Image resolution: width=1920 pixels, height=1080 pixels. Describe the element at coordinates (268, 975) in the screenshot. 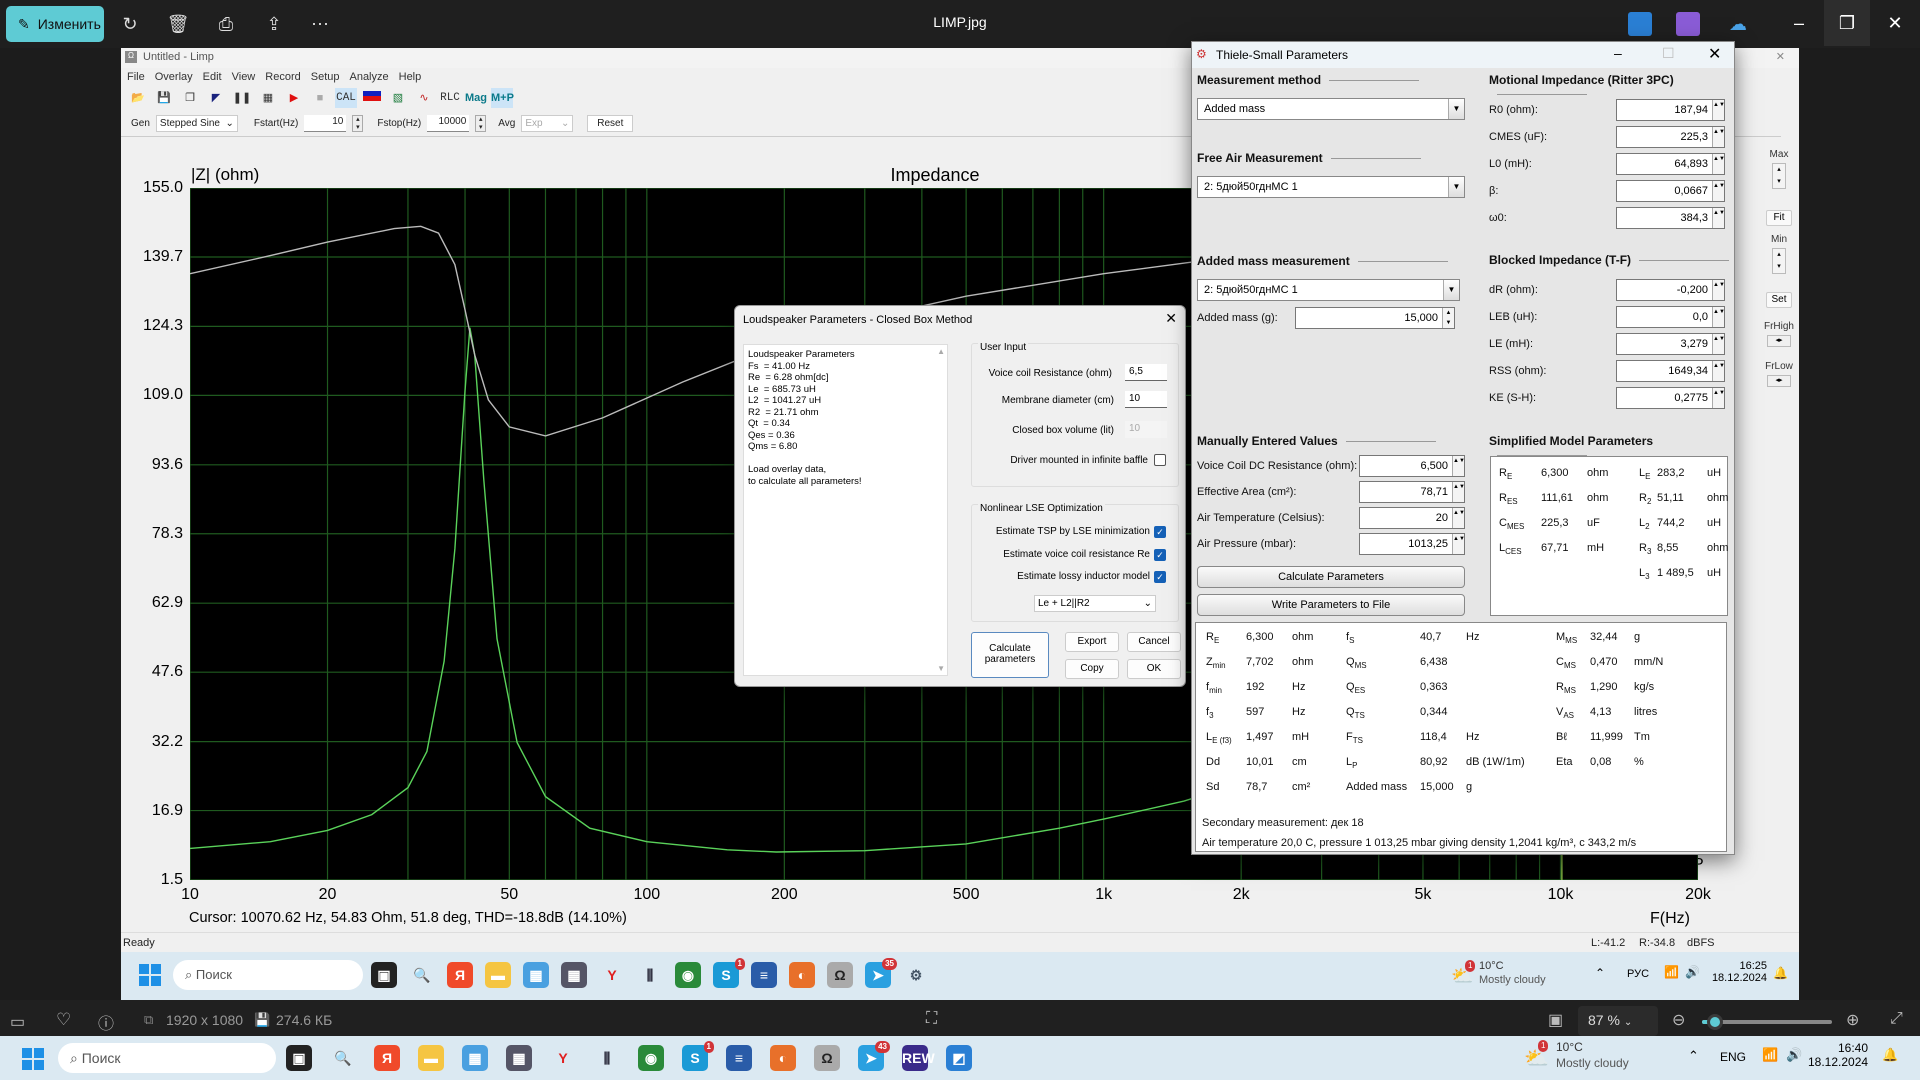

I see `search-box: ⌕ Поиск` at that location.